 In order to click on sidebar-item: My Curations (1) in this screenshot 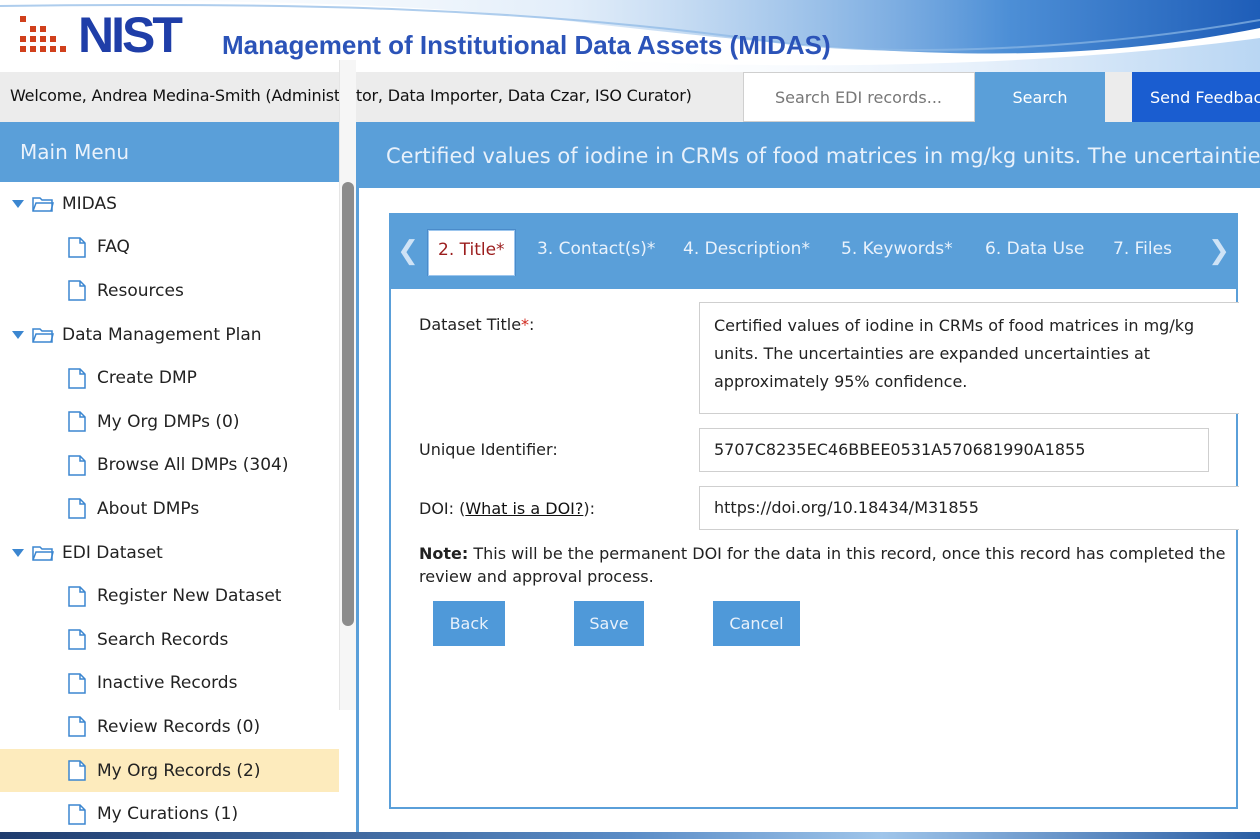, I will do `click(169, 812)`.